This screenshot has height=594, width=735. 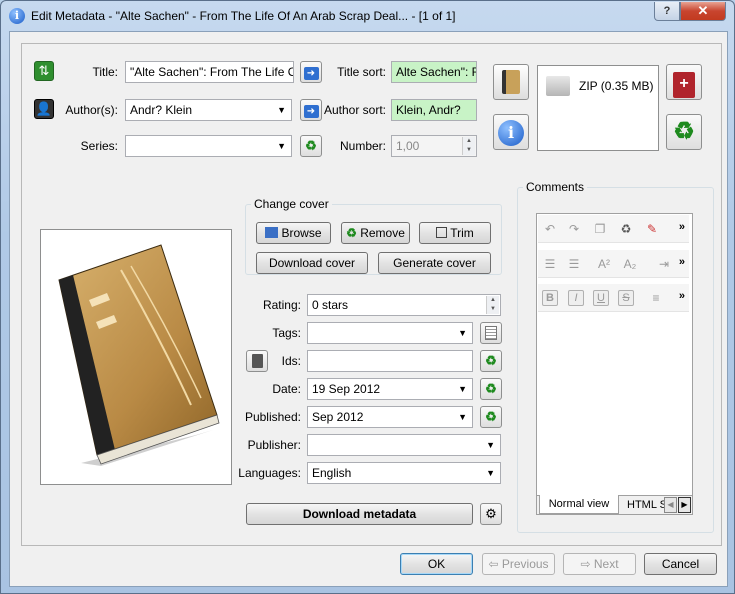 What do you see at coordinates (208, 146) in the screenshot?
I see `series-combobox: ▼` at bounding box center [208, 146].